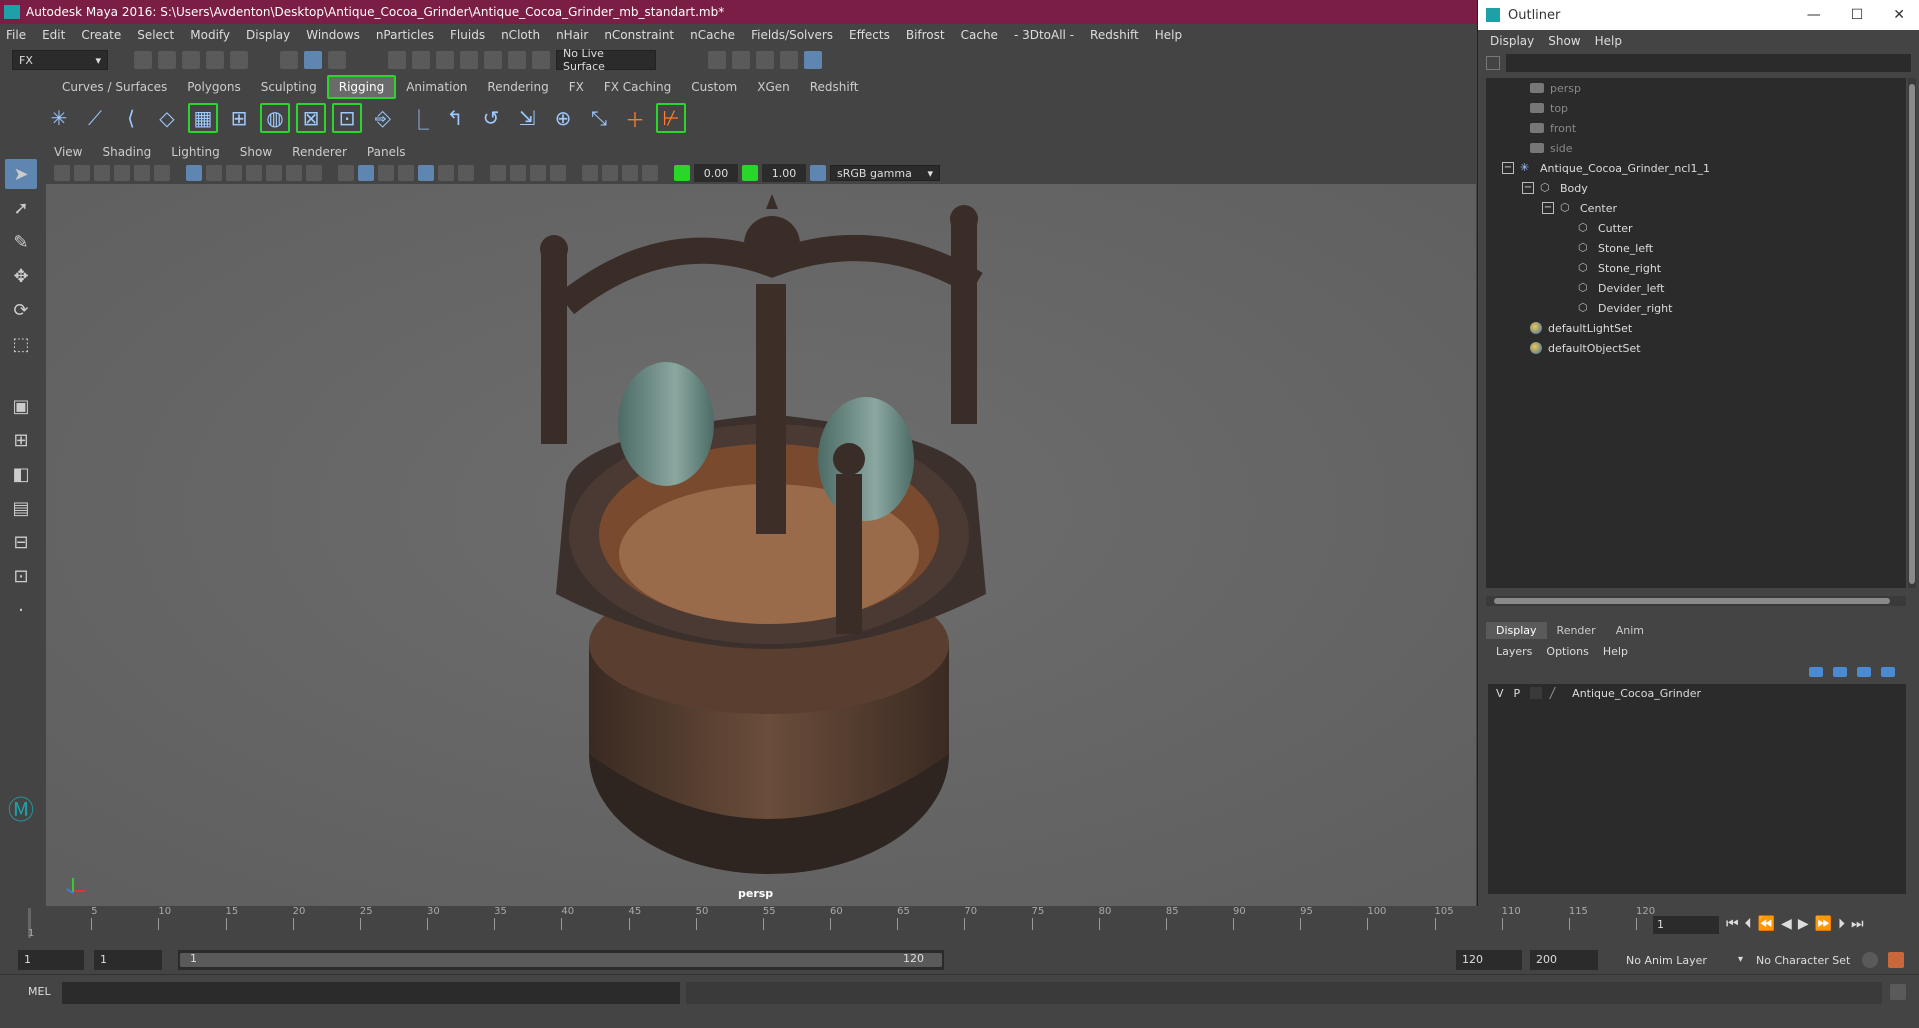  I want to click on outliner-search-input, so click(1708, 63).